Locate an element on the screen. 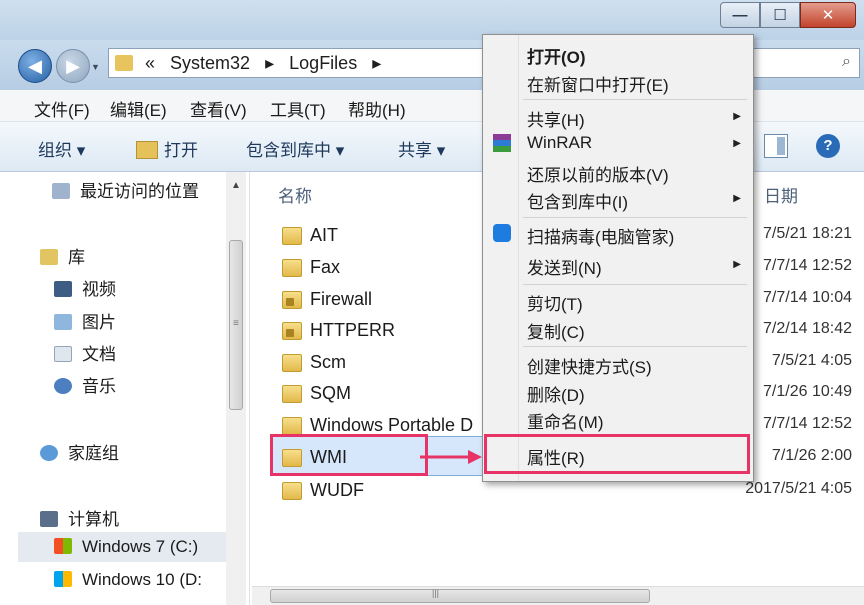  forward-button: ▶ is located at coordinates (73, 66).